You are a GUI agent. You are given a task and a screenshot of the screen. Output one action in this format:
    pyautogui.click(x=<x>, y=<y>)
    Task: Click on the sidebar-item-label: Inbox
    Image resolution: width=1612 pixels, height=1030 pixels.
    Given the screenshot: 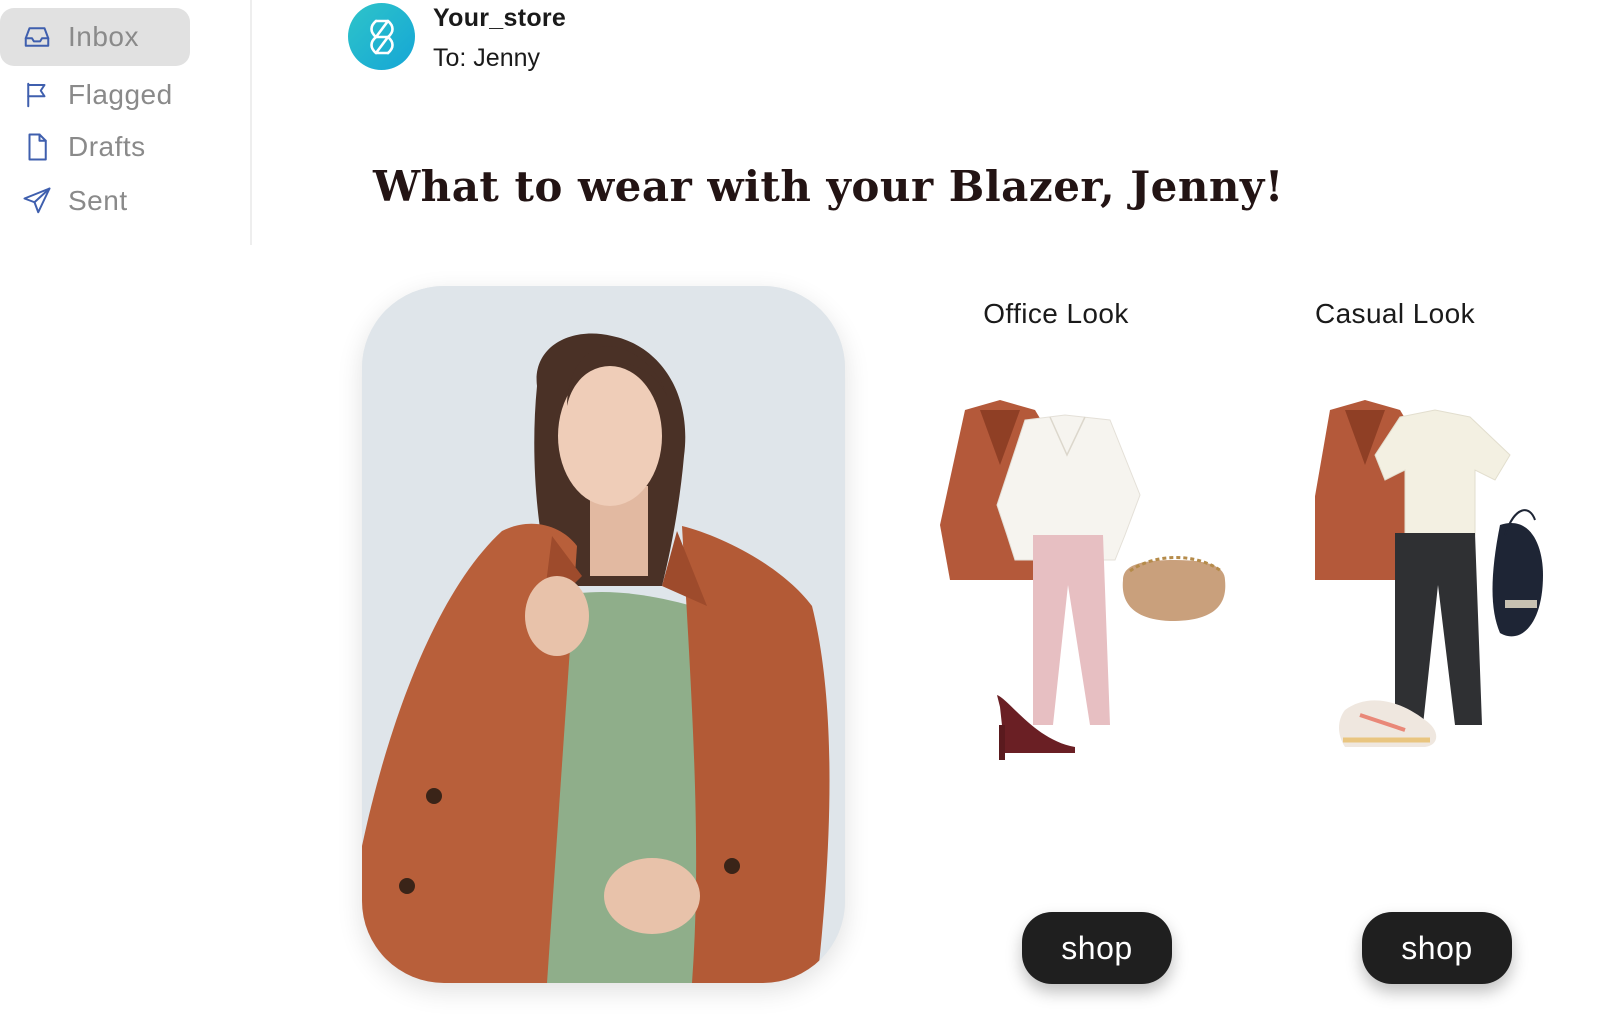 What is the action you would take?
    pyautogui.click(x=103, y=36)
    